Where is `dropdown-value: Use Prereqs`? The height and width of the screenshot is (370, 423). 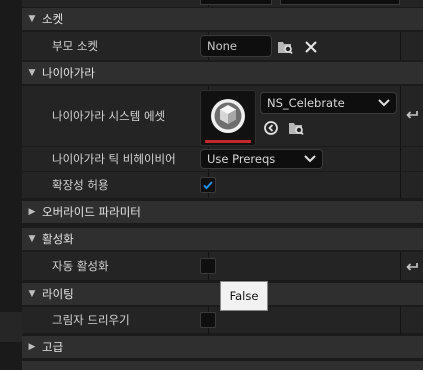
dropdown-value: Use Prereqs is located at coordinates (241, 159).